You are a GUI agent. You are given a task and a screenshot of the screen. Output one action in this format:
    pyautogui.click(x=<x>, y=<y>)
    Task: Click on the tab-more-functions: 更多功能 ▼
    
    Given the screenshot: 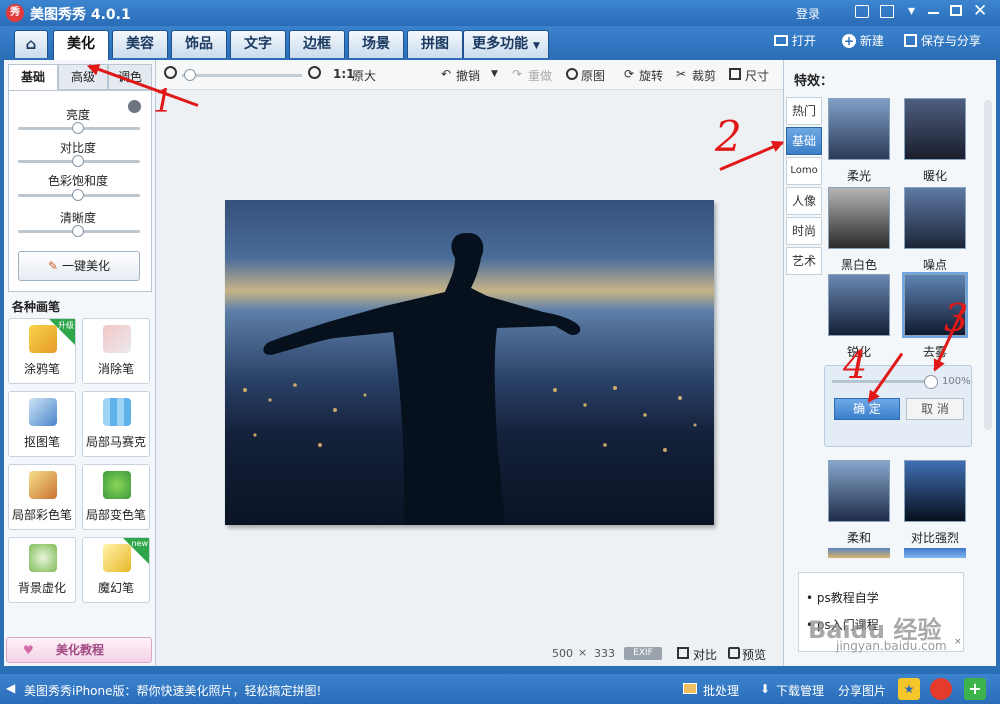 What is the action you would take?
    pyautogui.click(x=506, y=44)
    